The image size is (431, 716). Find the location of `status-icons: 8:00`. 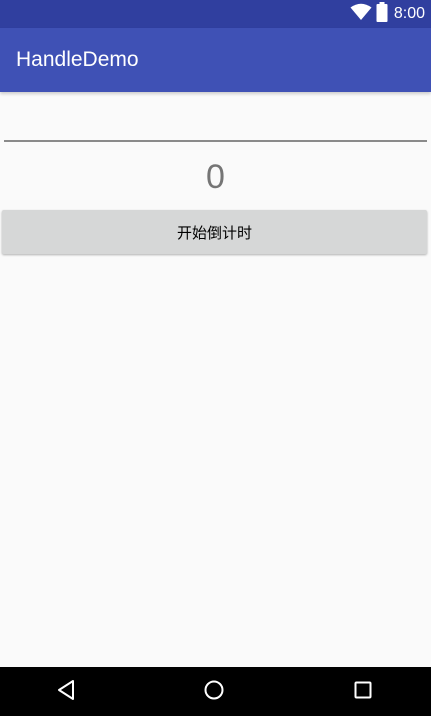

status-icons: 8:00 is located at coordinates (387, 14).